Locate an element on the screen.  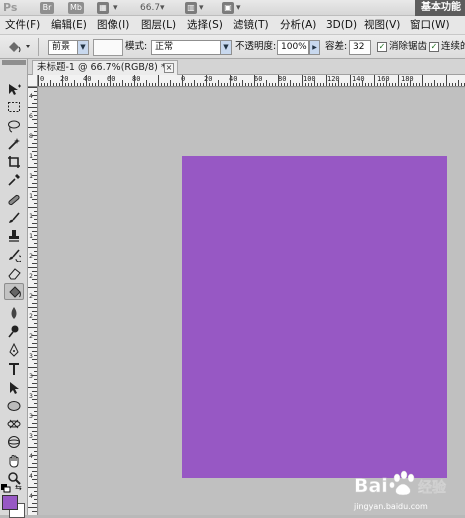
stamp-icon is located at coordinates (14, 235).